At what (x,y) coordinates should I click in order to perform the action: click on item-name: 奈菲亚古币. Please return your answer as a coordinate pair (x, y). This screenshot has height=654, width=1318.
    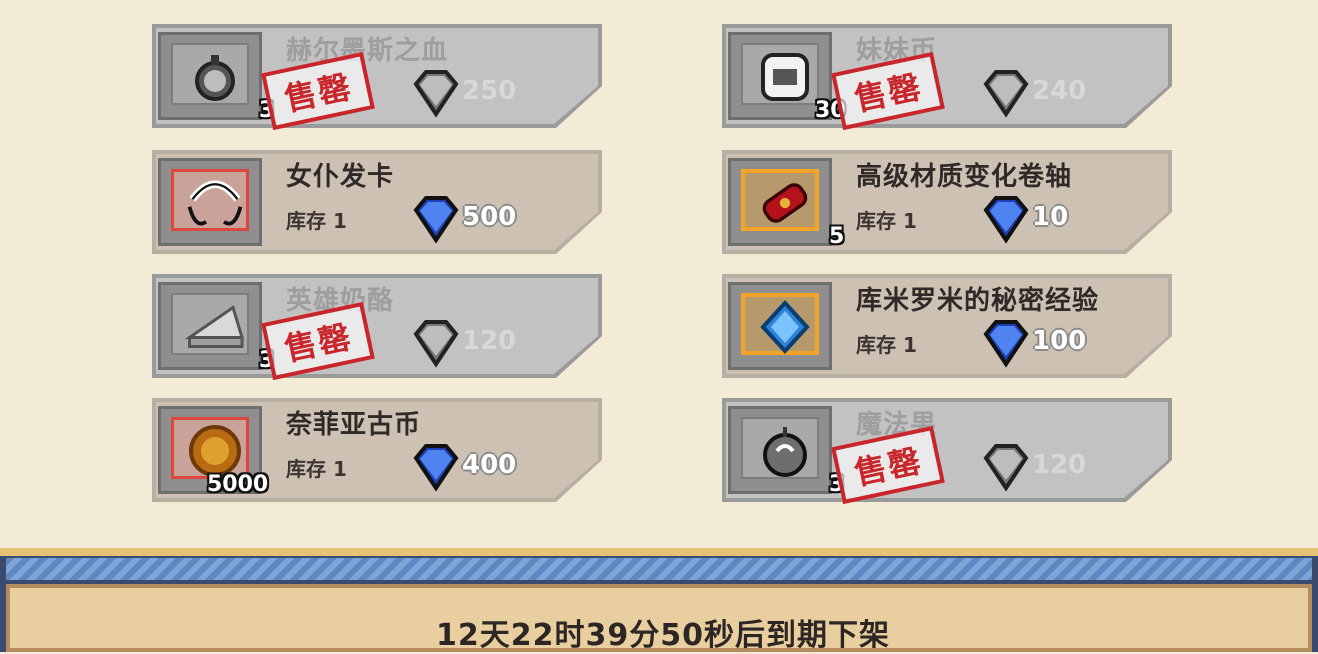
    Looking at the image, I should click on (354, 425).